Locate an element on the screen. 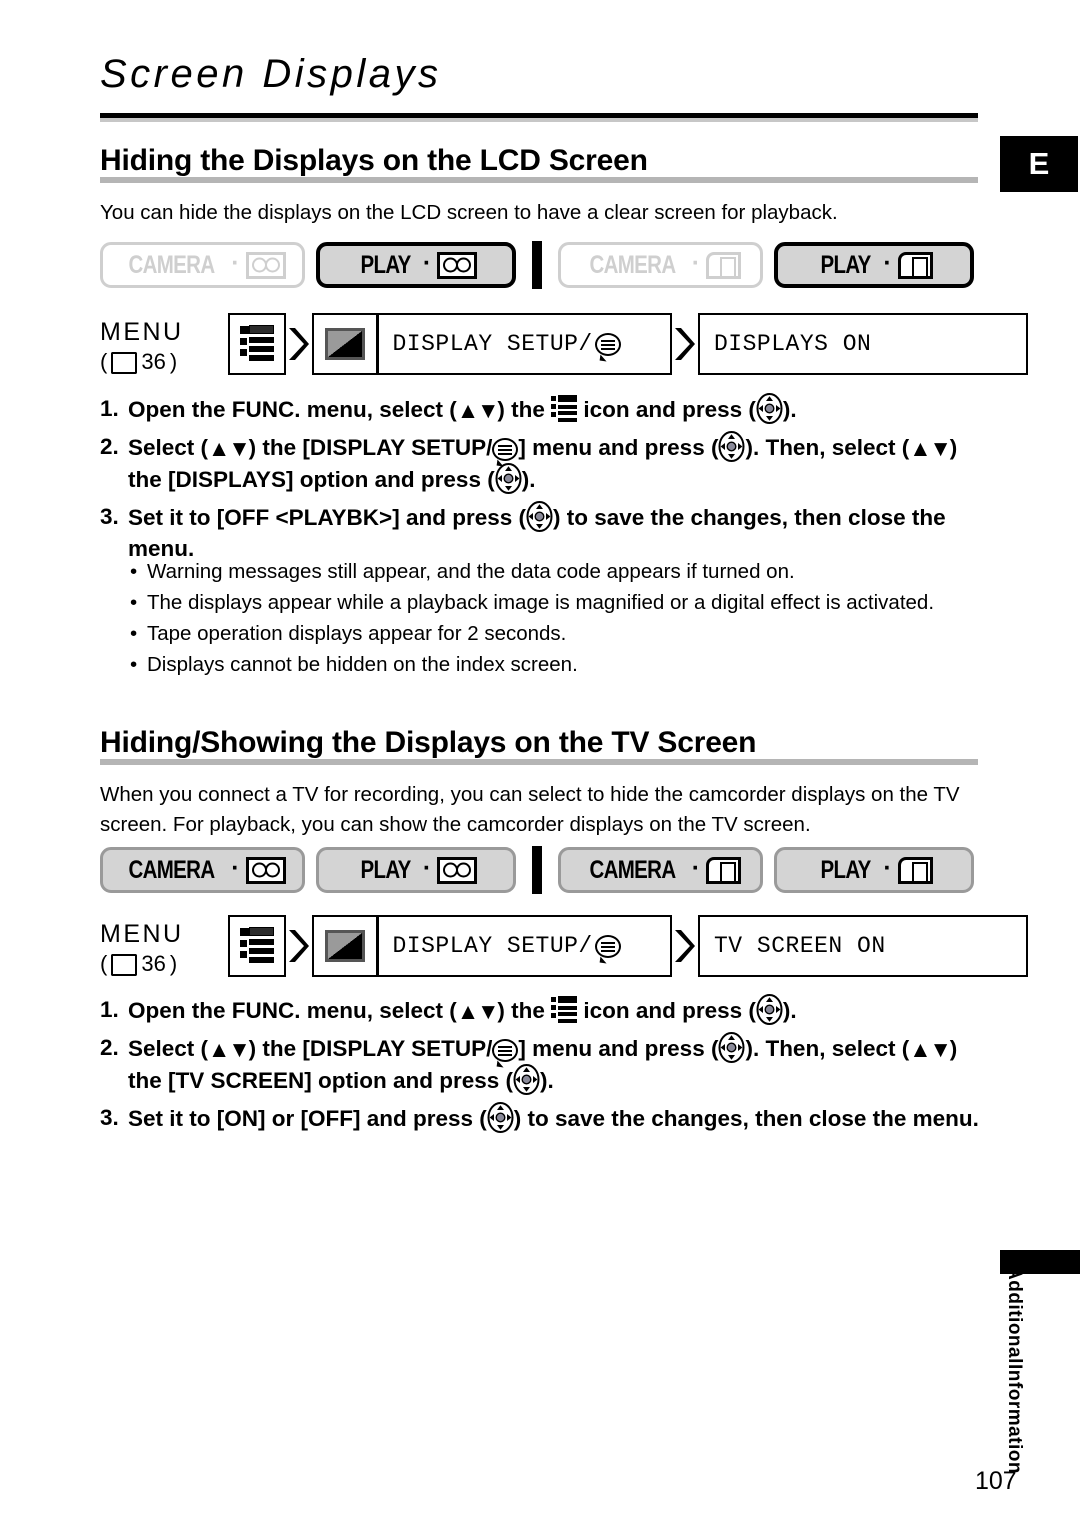 This screenshot has width=1080, height=1534. section2-rule is located at coordinates (539, 762).